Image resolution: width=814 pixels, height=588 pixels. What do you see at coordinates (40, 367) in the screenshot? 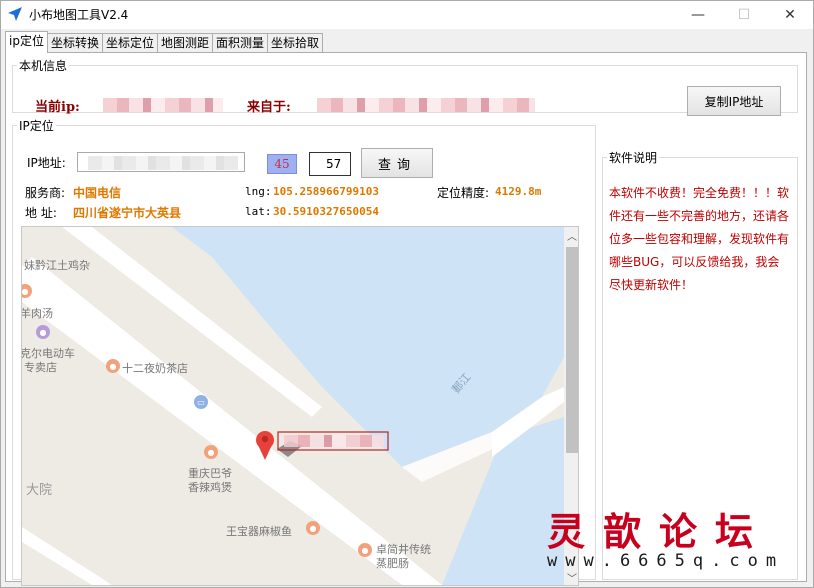
I see `map-label-poi: 专卖店` at bounding box center [40, 367].